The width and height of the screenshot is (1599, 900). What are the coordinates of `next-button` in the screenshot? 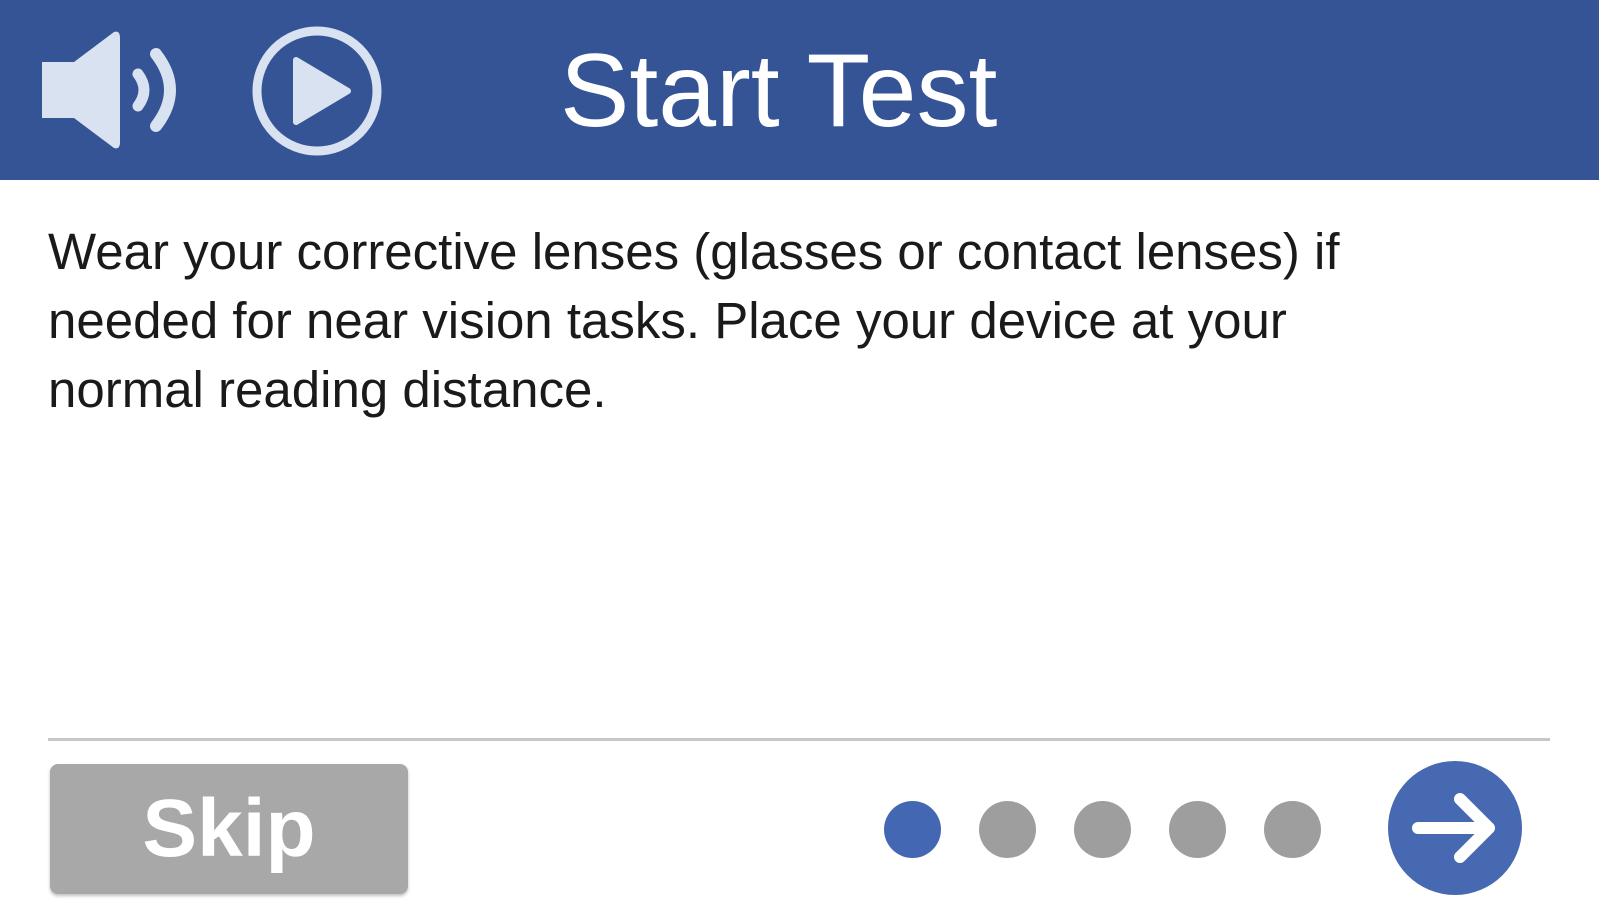 It's located at (1455, 828).